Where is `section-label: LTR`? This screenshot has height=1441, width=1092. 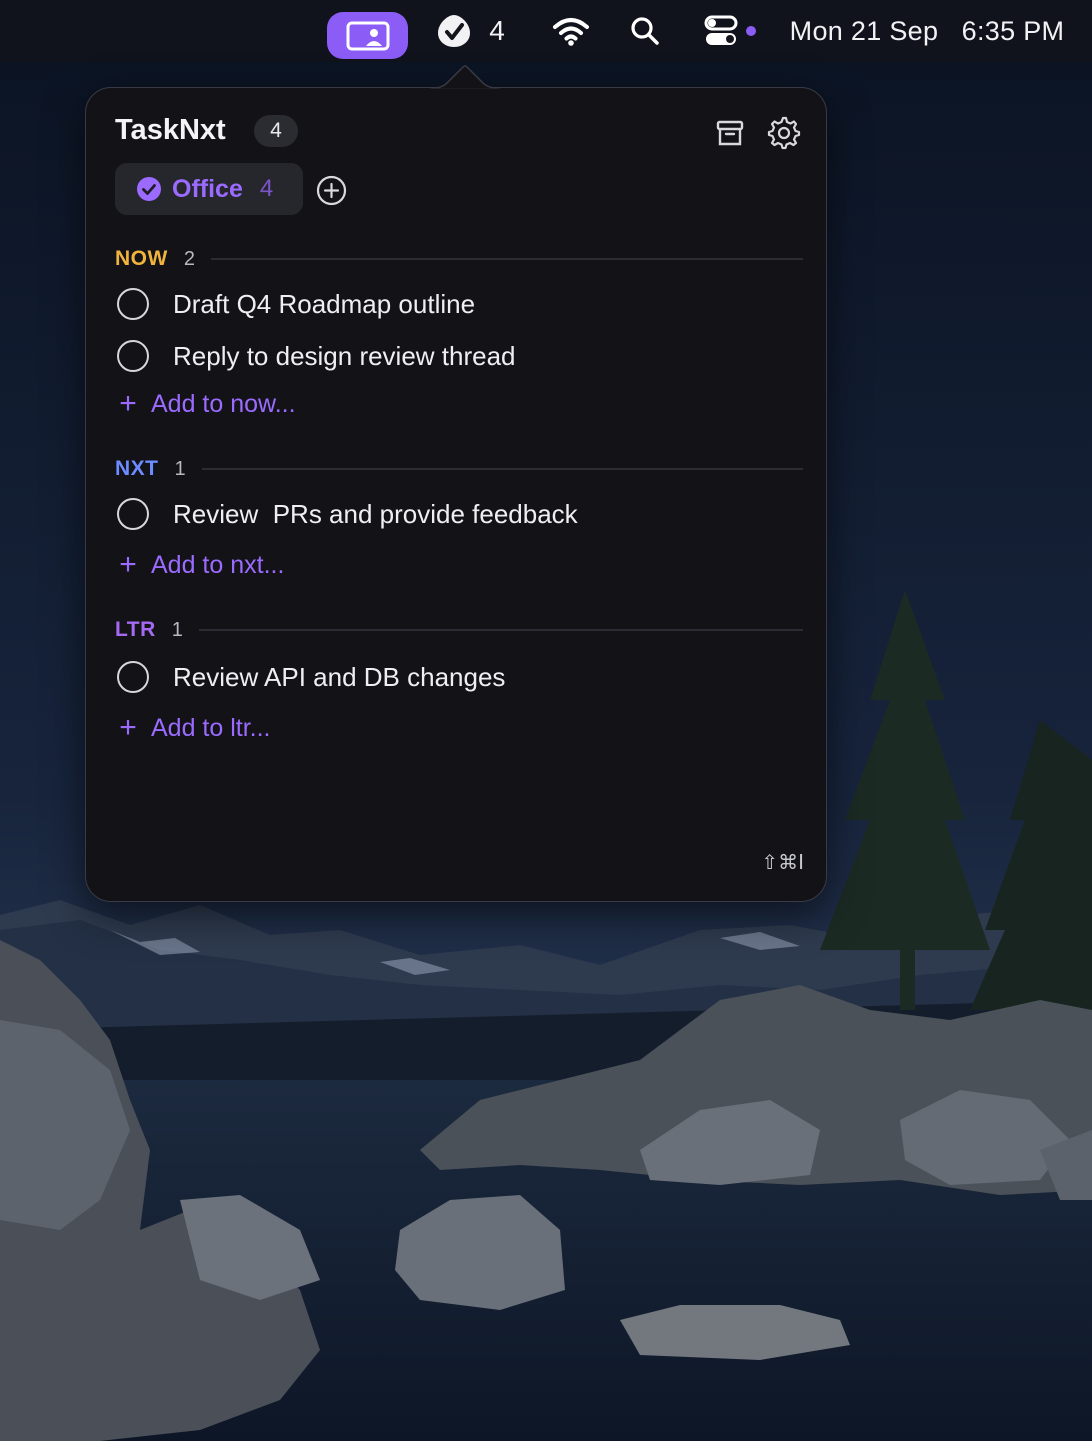
section-label: LTR is located at coordinates (135, 629).